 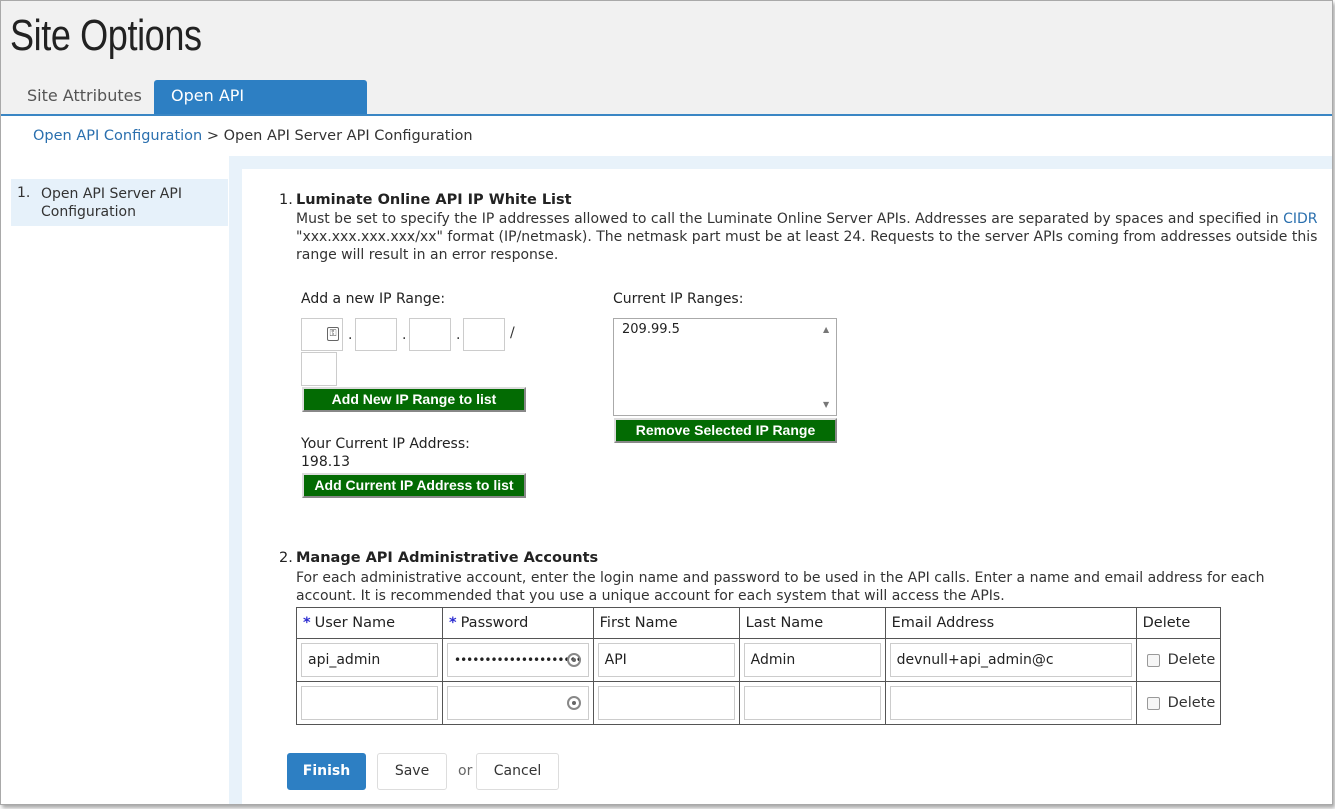 I want to click on email-address-input, so click(x=1010, y=703).